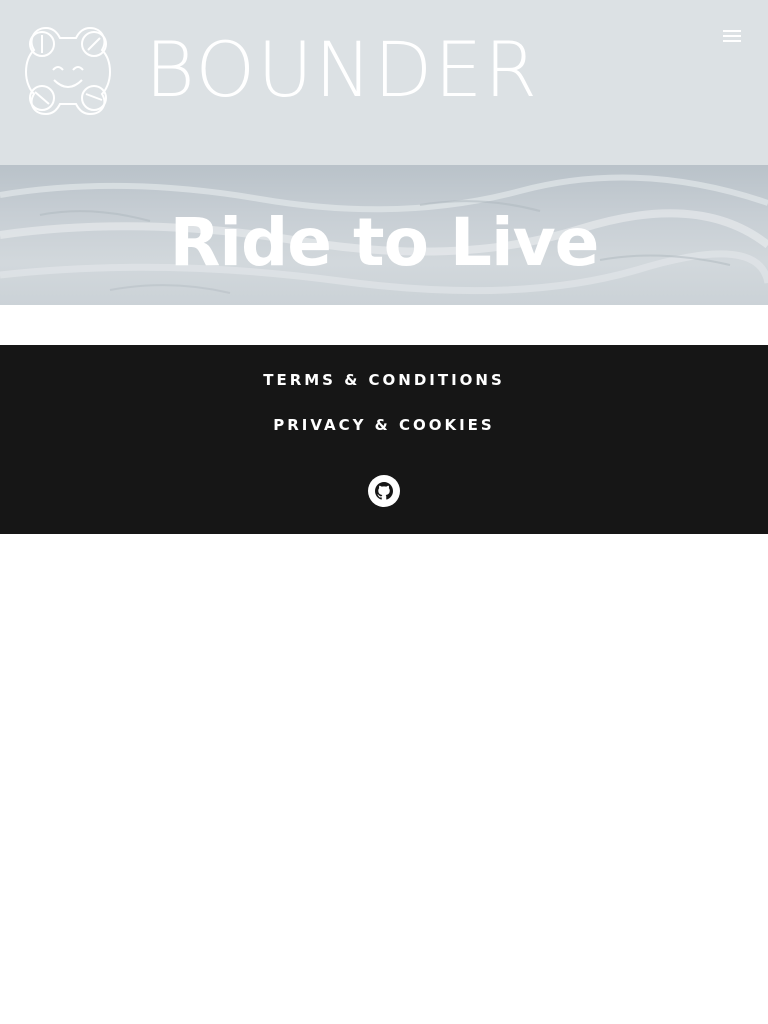 This screenshot has width=768, height=1024. Describe the element at coordinates (68, 70) in the screenshot. I see `smiling-bear-logo-icon` at that location.